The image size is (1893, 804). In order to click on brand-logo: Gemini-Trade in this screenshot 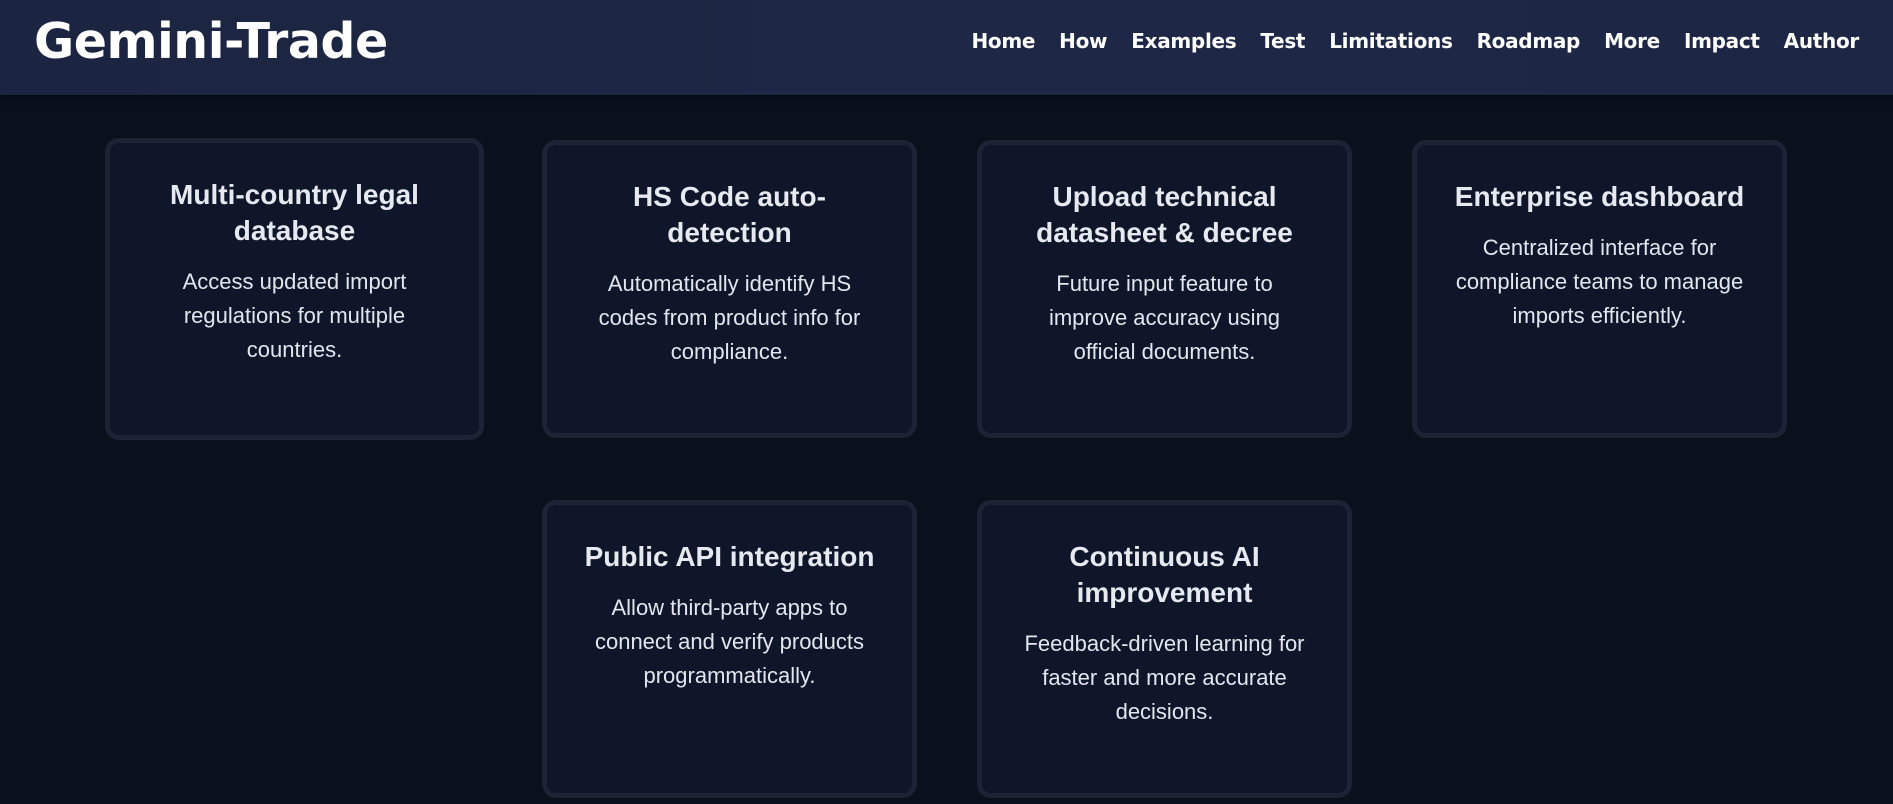, I will do `click(211, 42)`.